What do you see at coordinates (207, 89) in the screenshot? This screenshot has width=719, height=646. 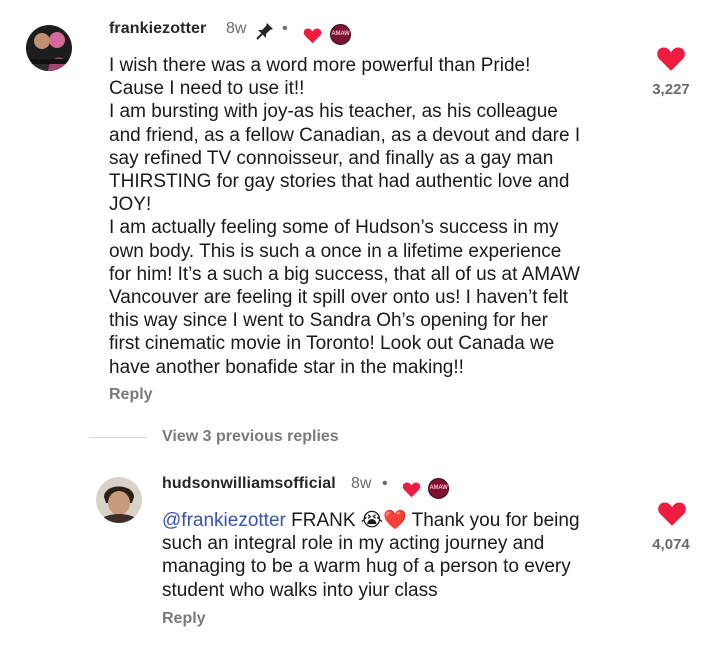 I see `comment-line: Cause I need to use it!!` at bounding box center [207, 89].